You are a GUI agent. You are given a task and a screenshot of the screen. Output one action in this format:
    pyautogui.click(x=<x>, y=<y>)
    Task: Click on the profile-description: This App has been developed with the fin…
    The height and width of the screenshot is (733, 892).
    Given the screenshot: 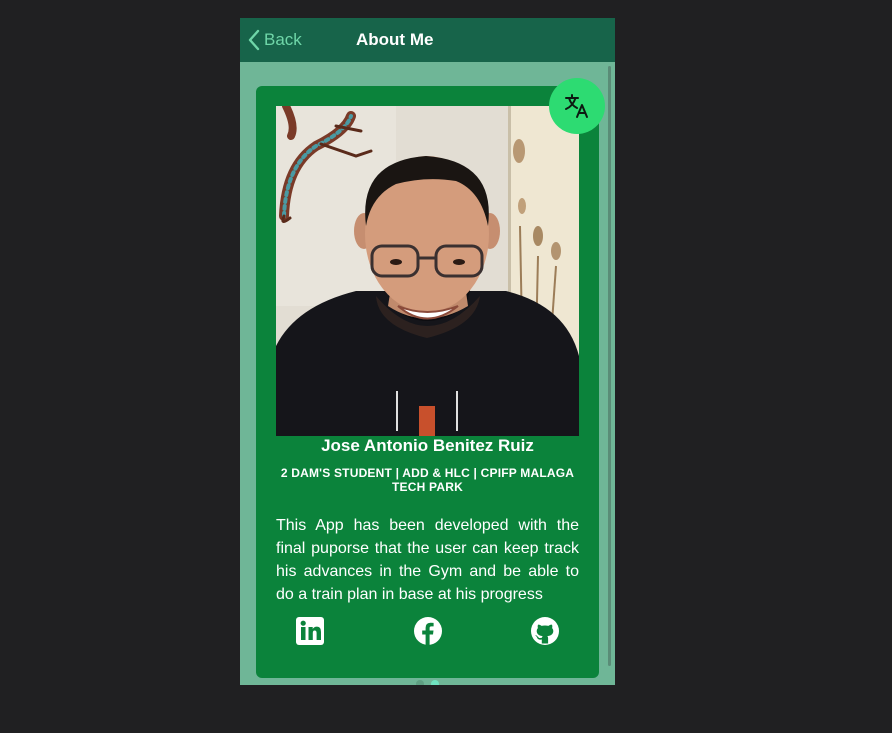 What is the action you would take?
    pyautogui.click(x=427, y=560)
    